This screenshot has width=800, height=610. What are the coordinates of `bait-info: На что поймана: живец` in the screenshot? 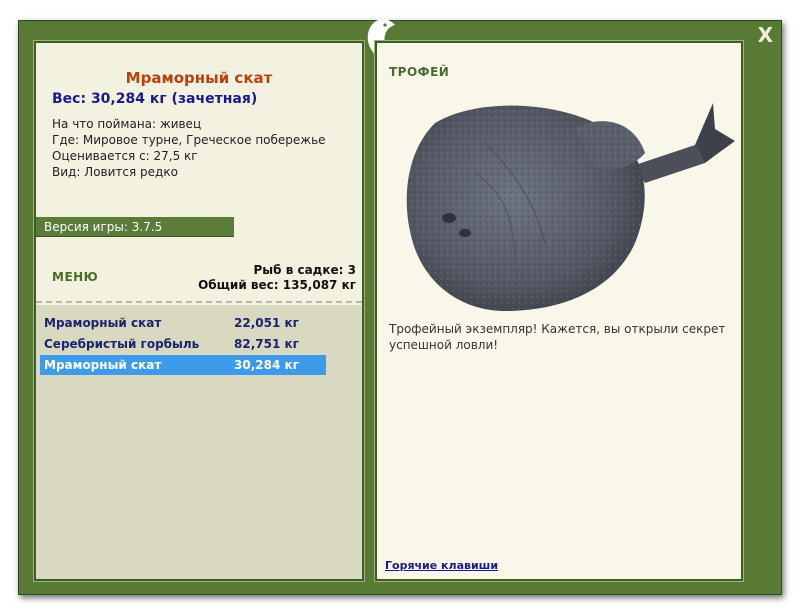 It's located at (127, 124).